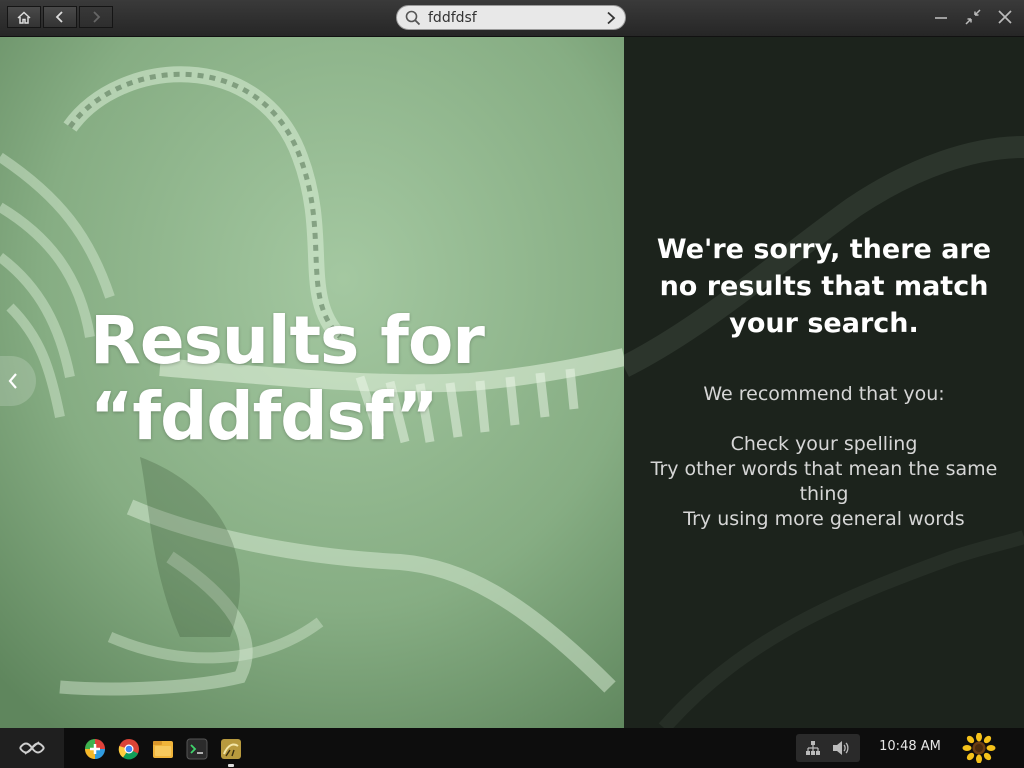 The image size is (1024, 768). I want to click on search-input, so click(510, 17).